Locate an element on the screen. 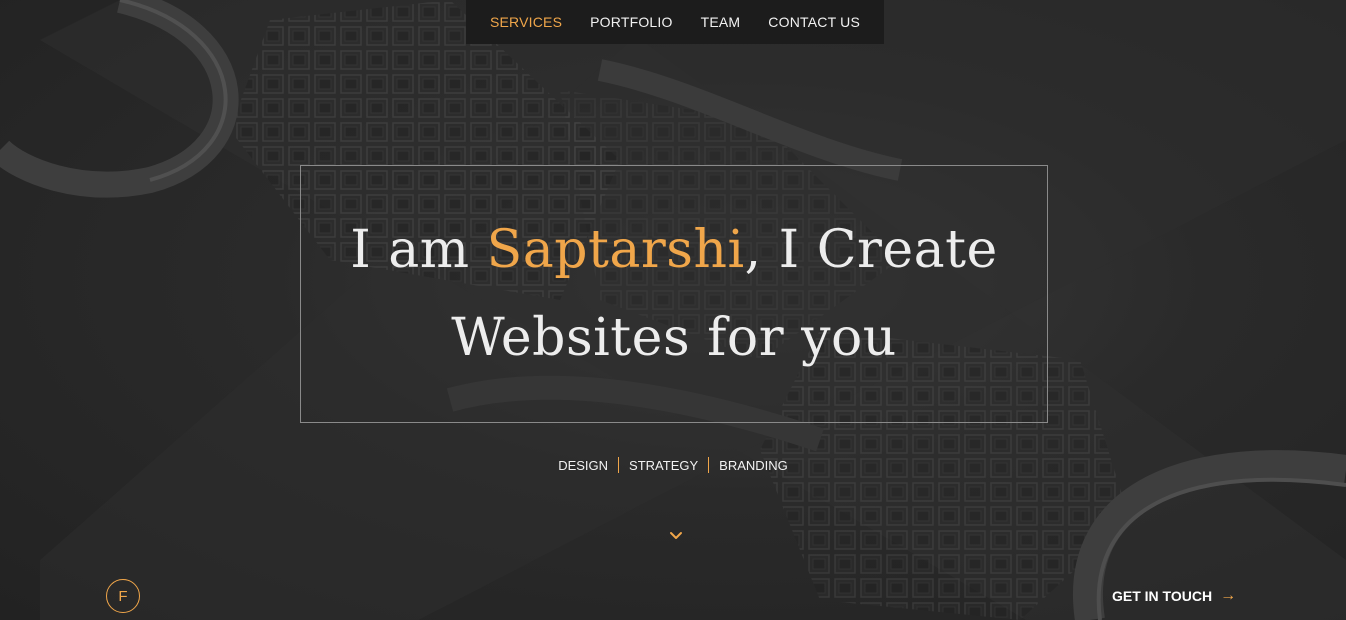 The height and width of the screenshot is (620, 1346). chevron-down-icon is located at coordinates (676, 536).